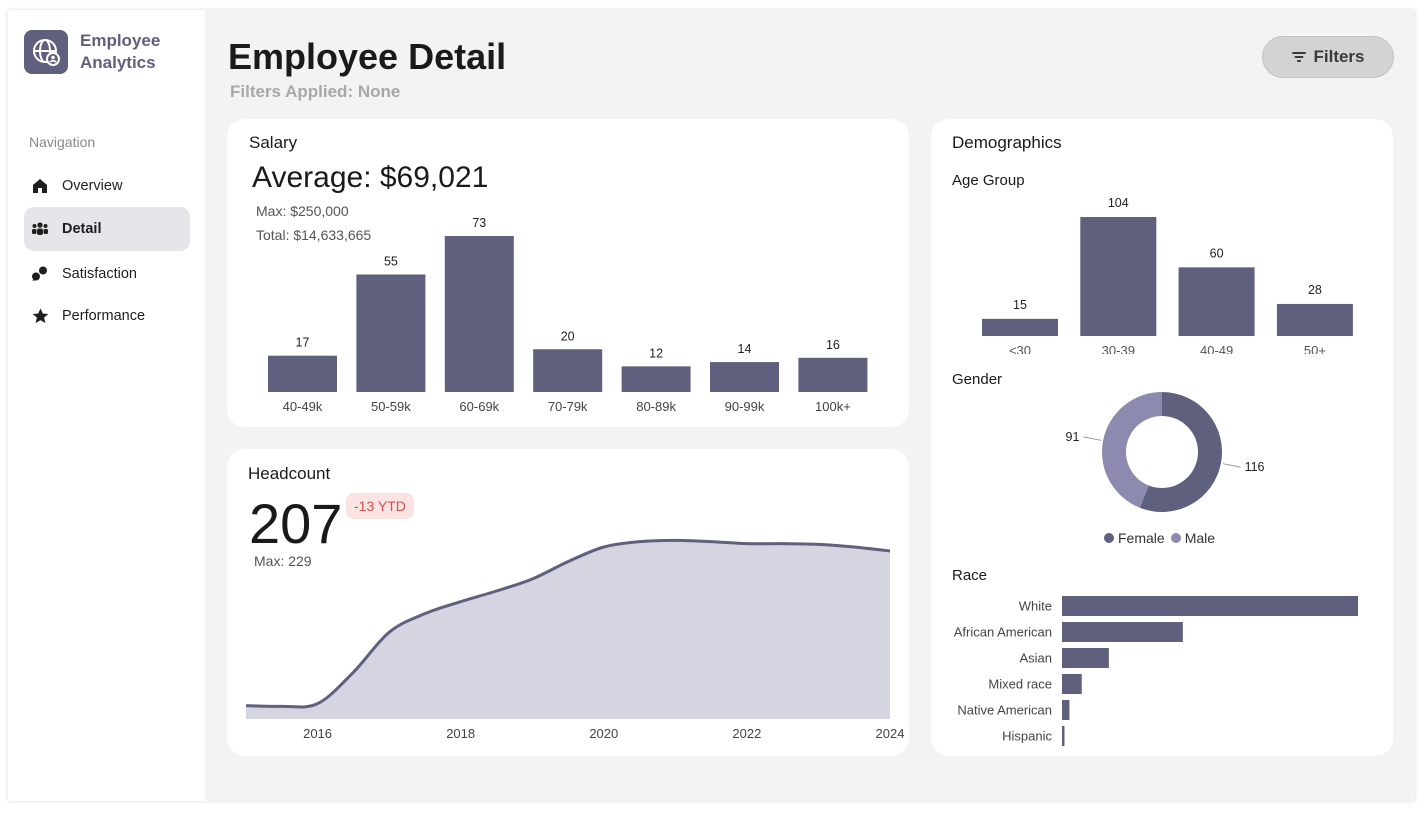  Describe the element at coordinates (40, 316) in the screenshot. I see `star-icon` at that location.